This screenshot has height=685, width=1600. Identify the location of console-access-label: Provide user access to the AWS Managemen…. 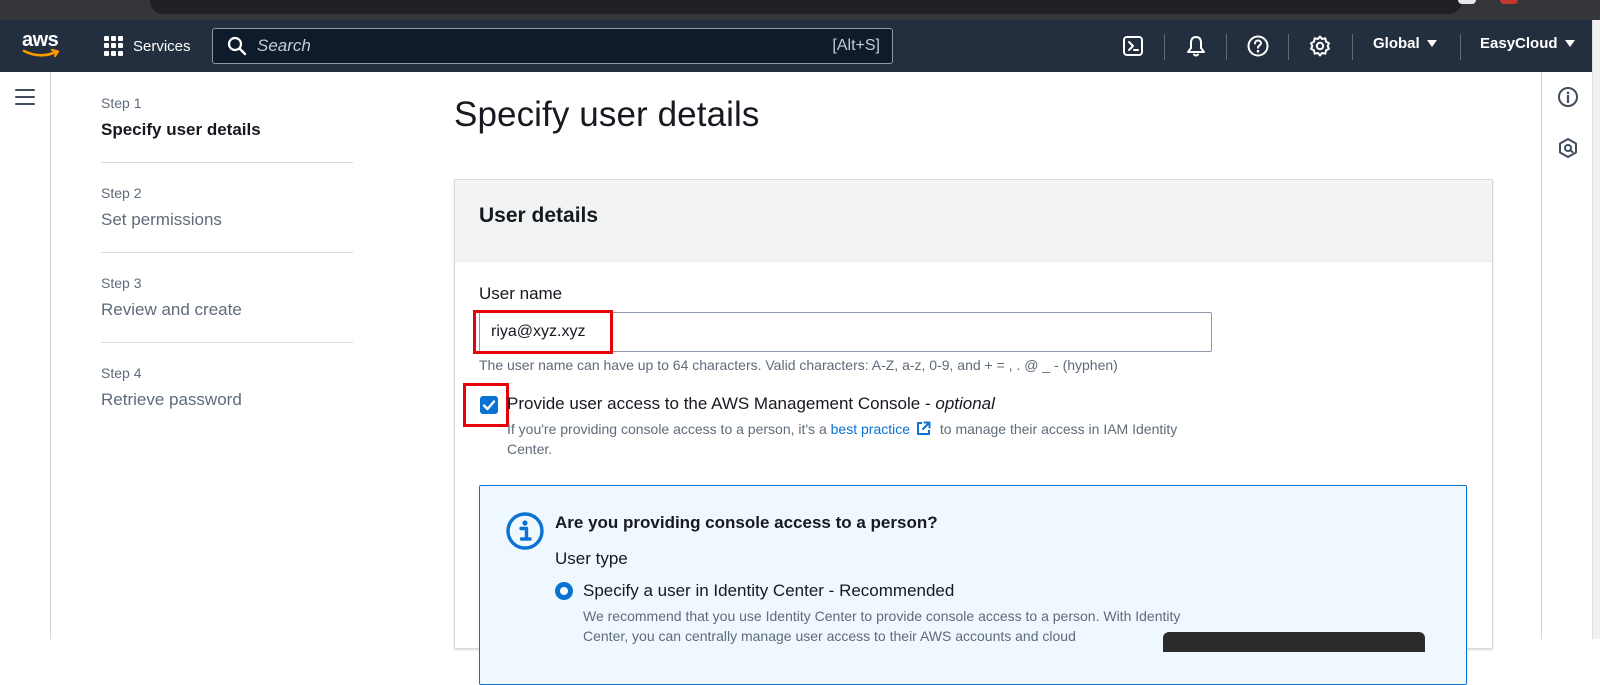
(751, 404).